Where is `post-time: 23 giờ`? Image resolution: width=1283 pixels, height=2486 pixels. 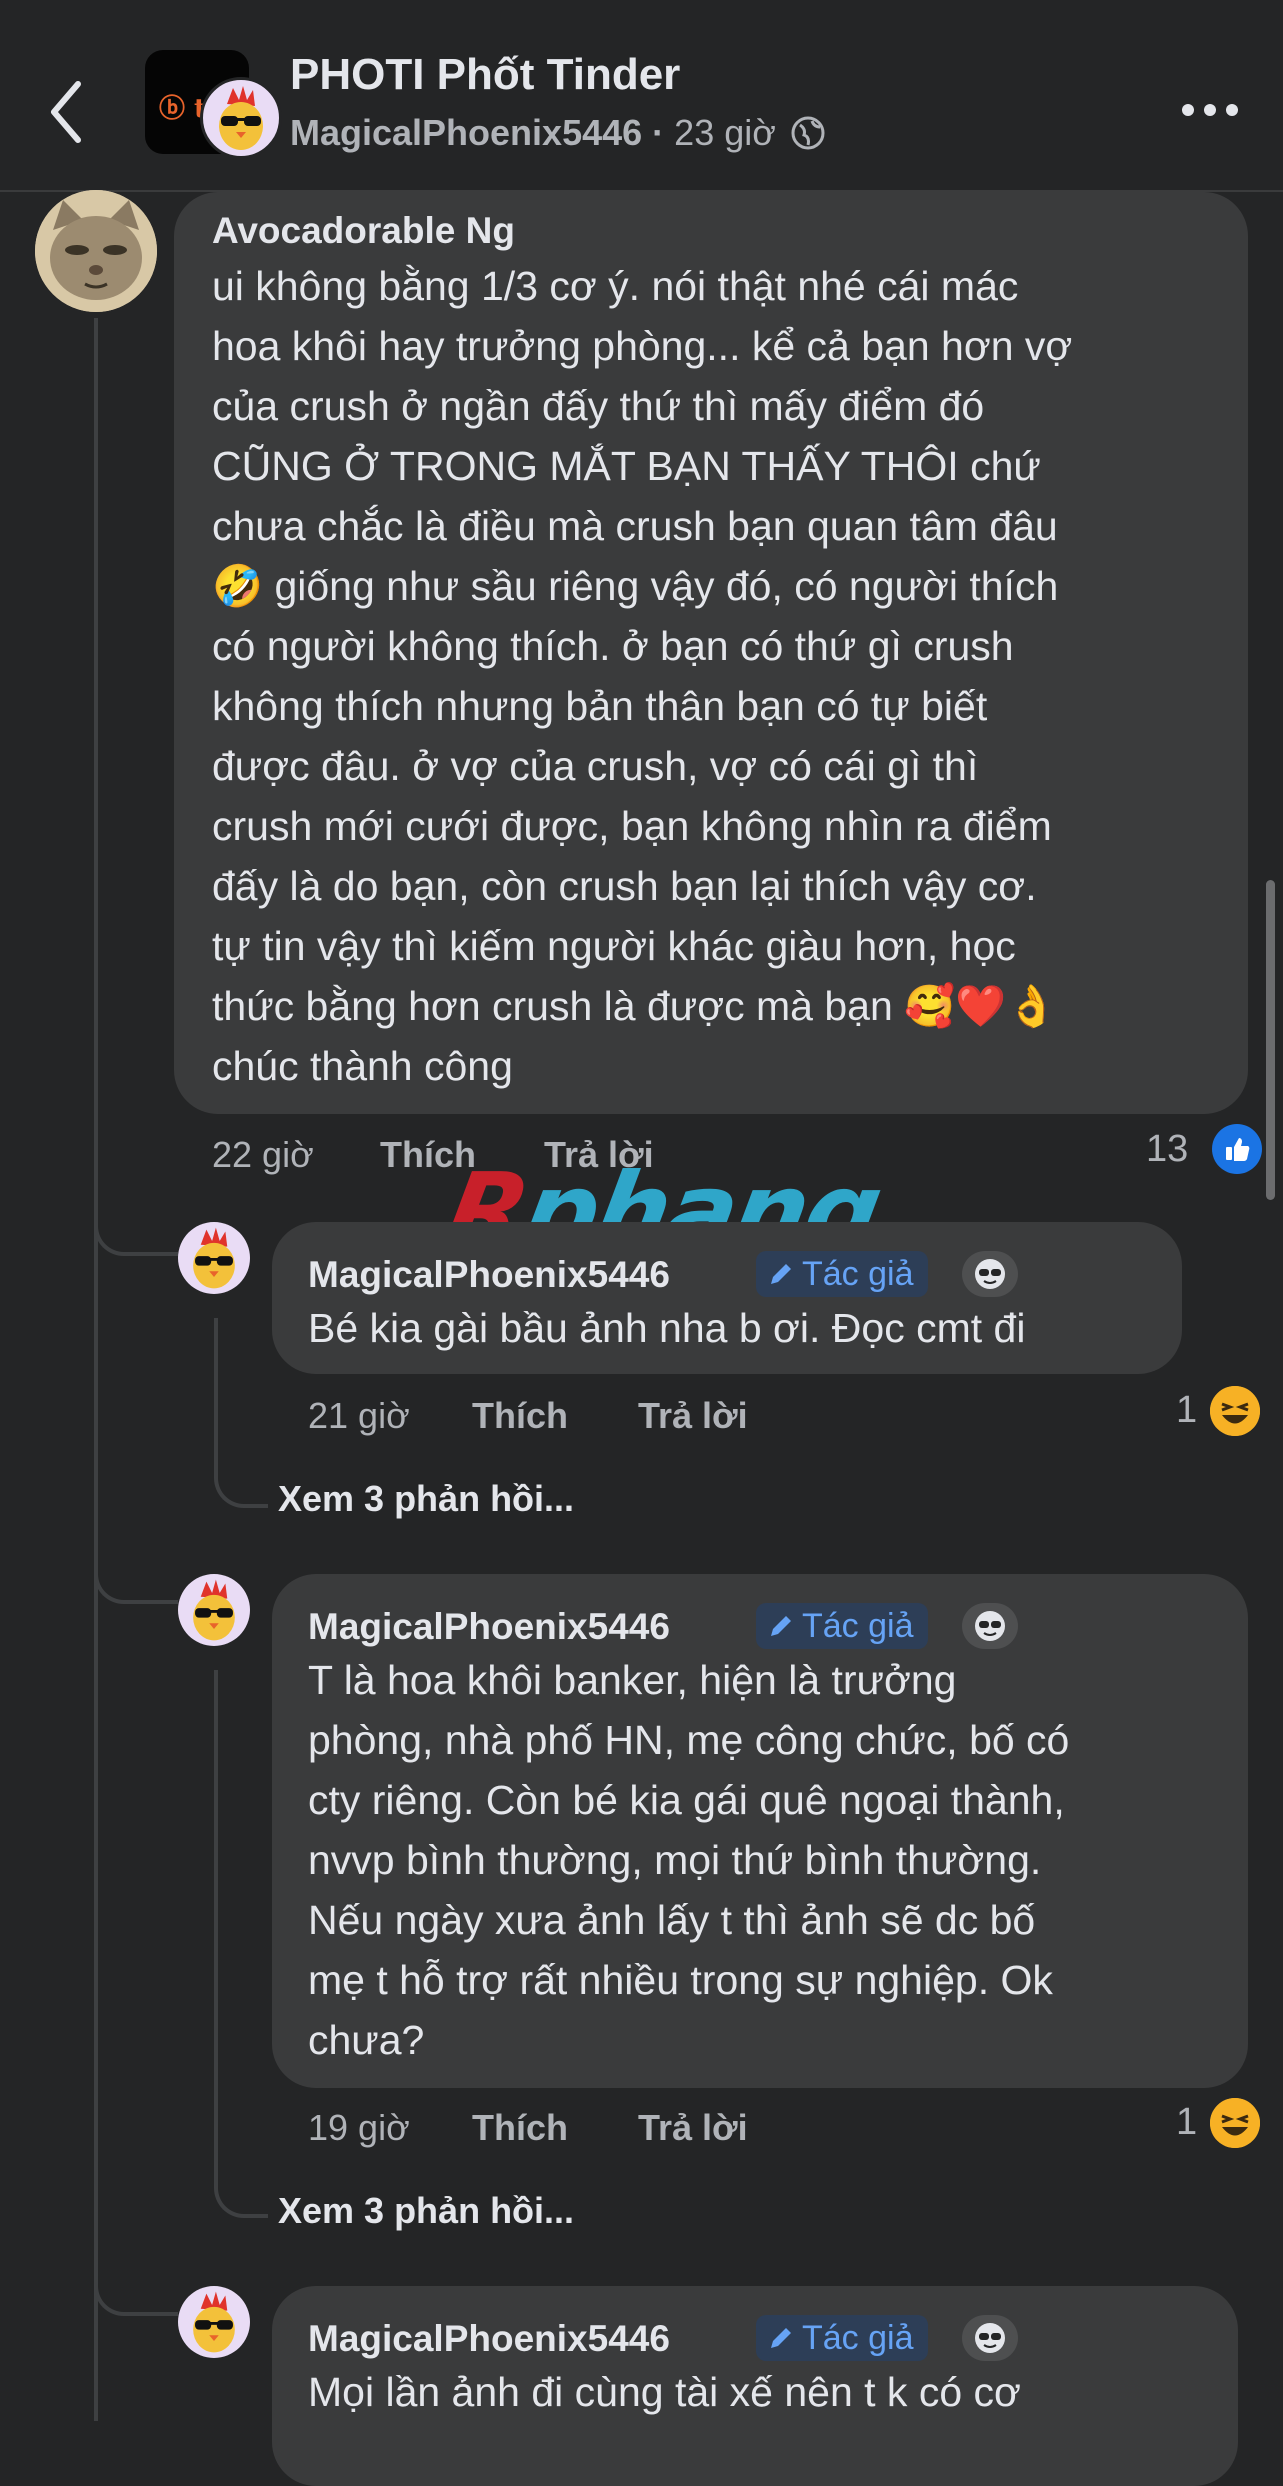 post-time: 23 giờ is located at coordinates (725, 133).